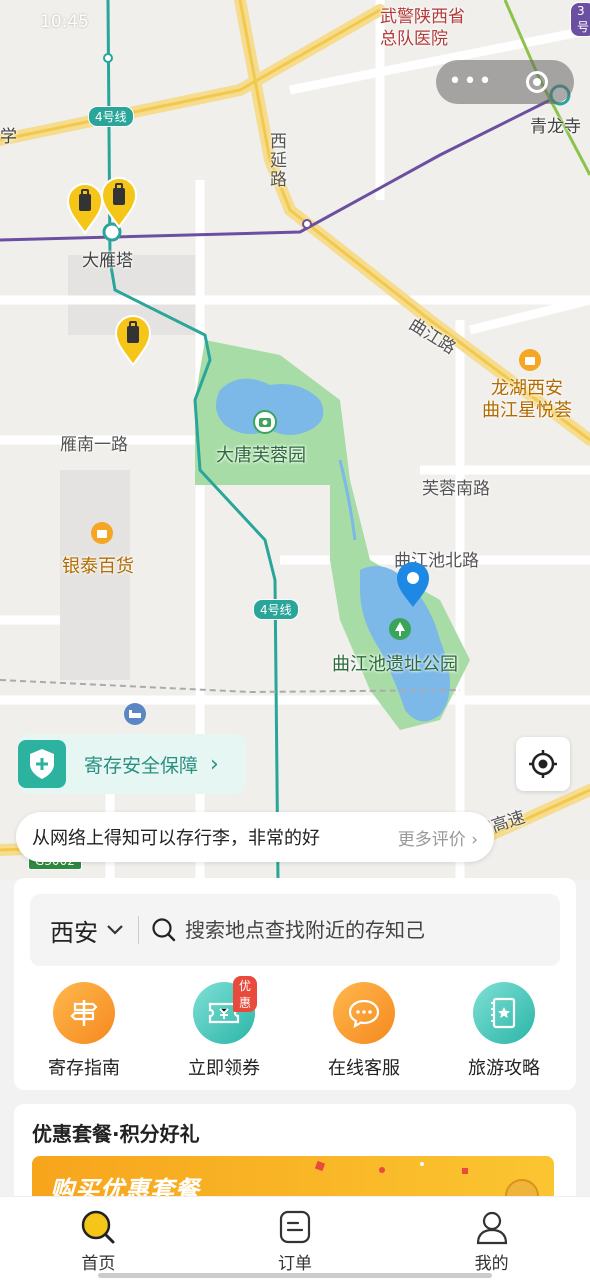 The image size is (590, 1280). What do you see at coordinates (456, 489) in the screenshot?
I see `map-label-furong-south-road: 芙蓉南路` at bounding box center [456, 489].